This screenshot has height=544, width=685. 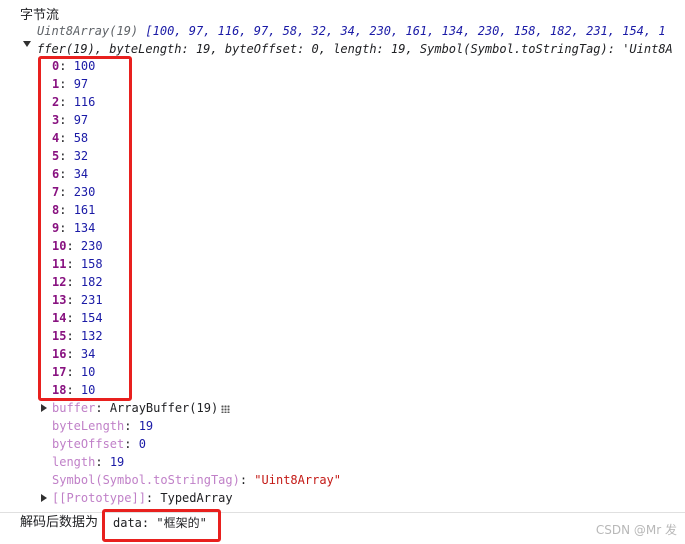 I want to click on array-type-name: Uint8Array(19), so click(x=88, y=31).